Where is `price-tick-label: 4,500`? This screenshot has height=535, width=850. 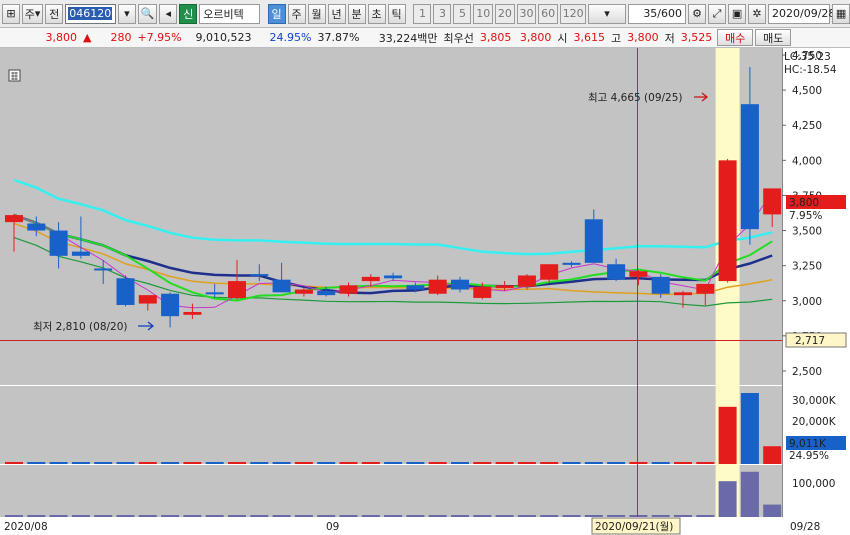 price-tick-label: 4,500 is located at coordinates (807, 91).